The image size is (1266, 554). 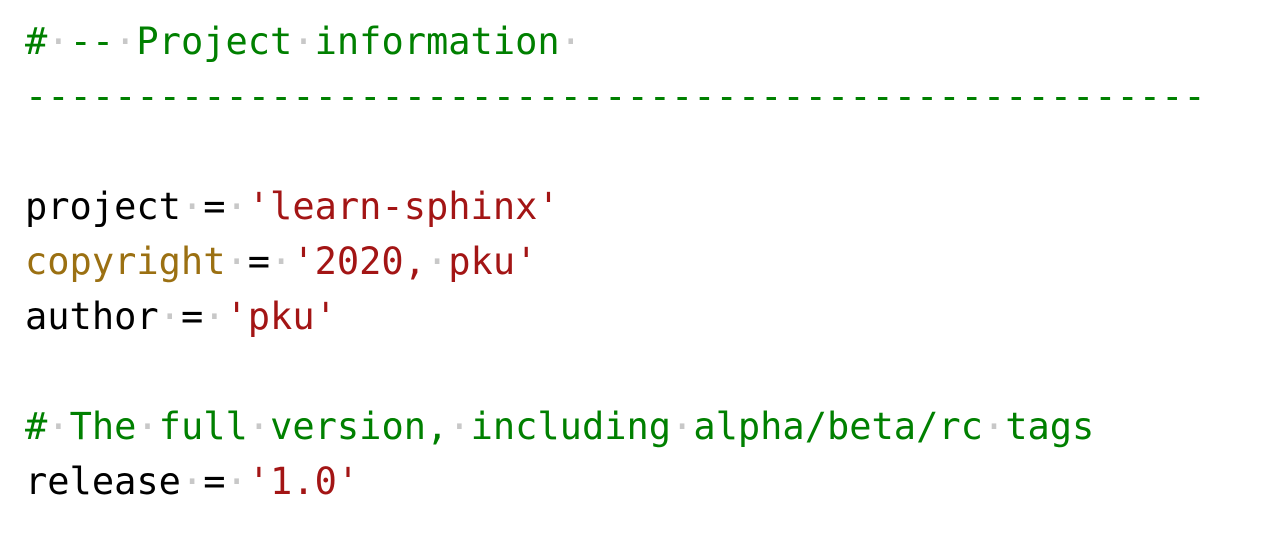 I want to click on code-line: # -- Project information, so click(x=645, y=41).